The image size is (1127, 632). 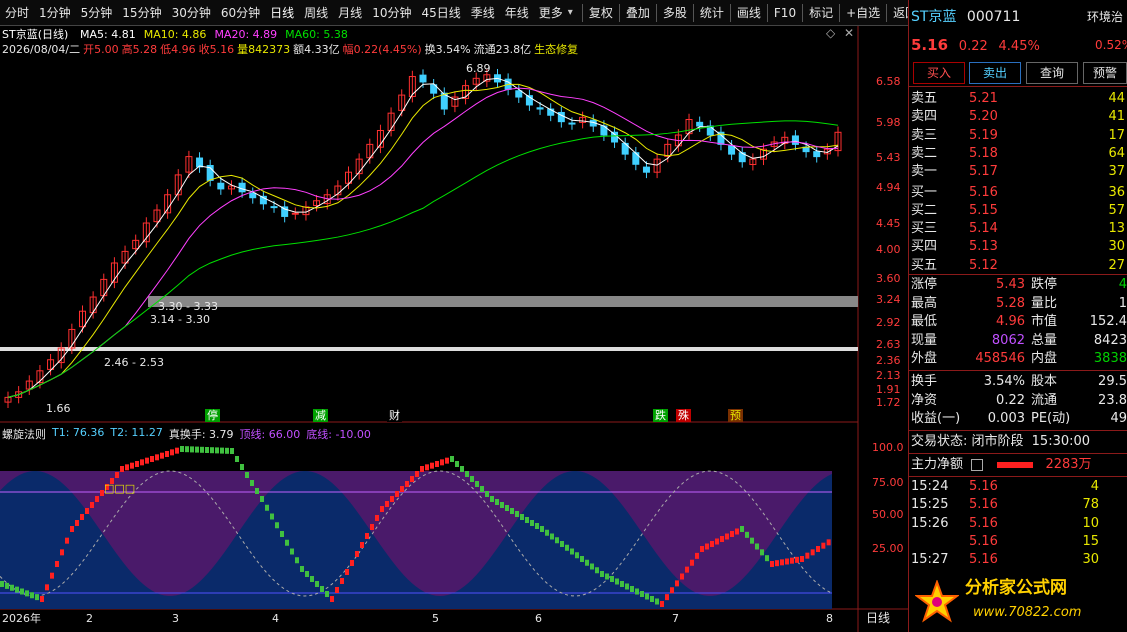 What do you see at coordinates (930, 45) in the screenshot?
I see `current-price: 5.16` at bounding box center [930, 45].